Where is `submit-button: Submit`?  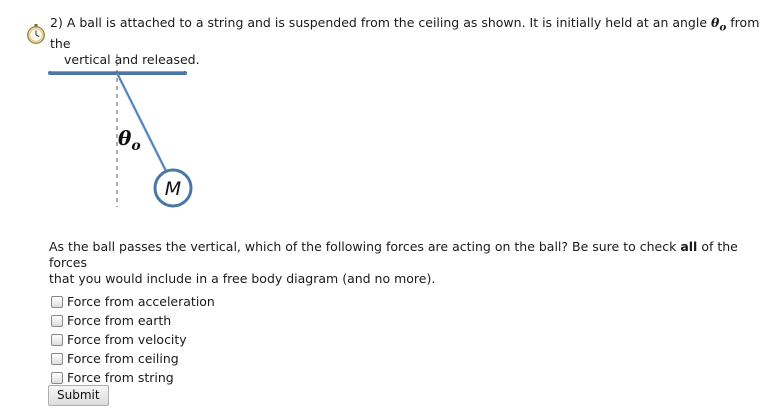
submit-button: Submit is located at coordinates (78, 395).